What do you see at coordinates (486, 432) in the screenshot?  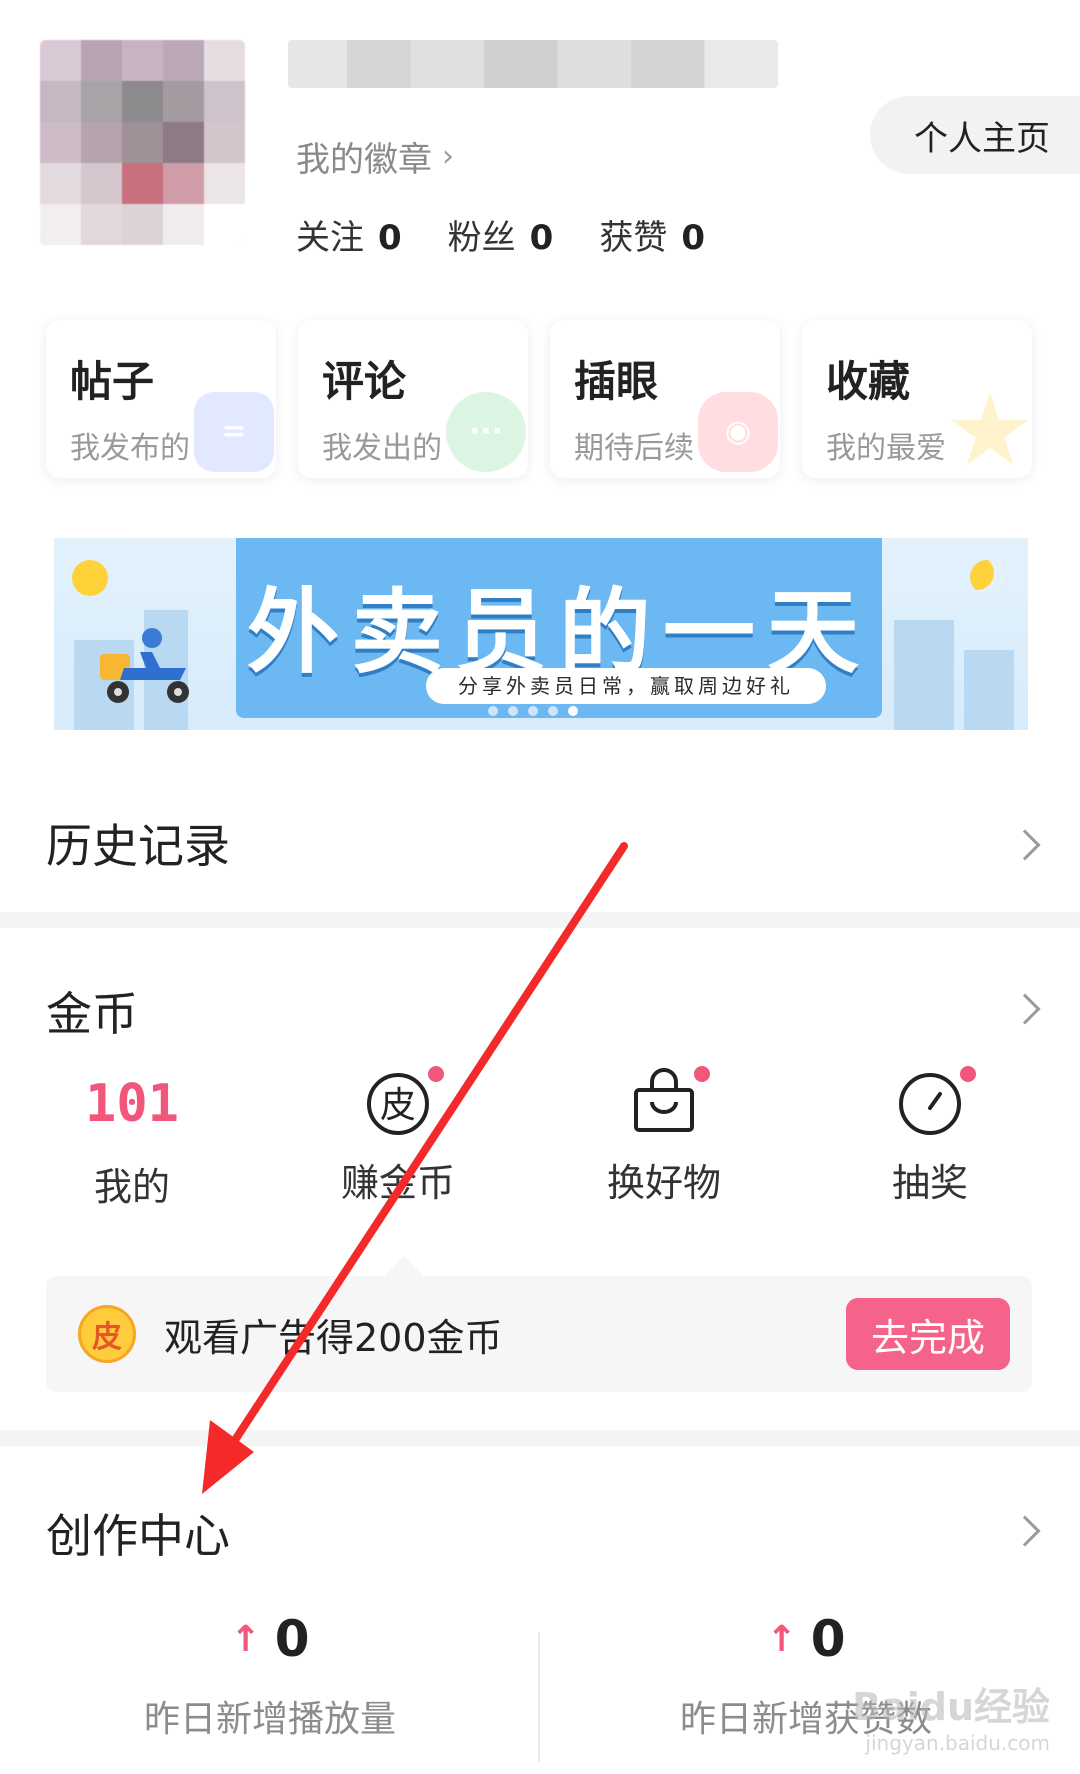 I see `comment-icon: ···` at bounding box center [486, 432].